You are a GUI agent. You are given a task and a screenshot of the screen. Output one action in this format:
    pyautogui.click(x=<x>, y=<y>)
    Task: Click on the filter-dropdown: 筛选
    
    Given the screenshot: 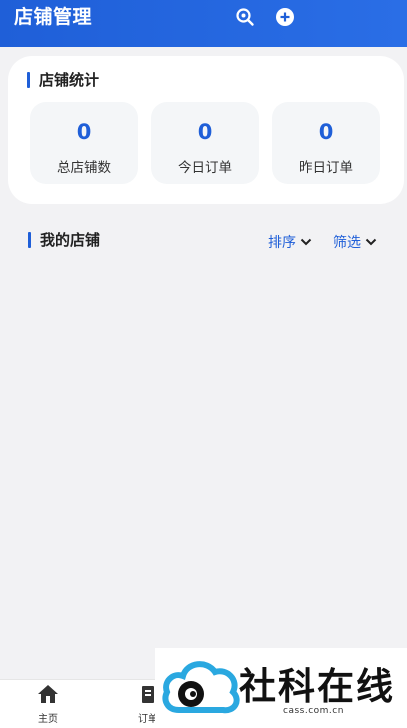 What is the action you would take?
    pyautogui.click(x=355, y=242)
    